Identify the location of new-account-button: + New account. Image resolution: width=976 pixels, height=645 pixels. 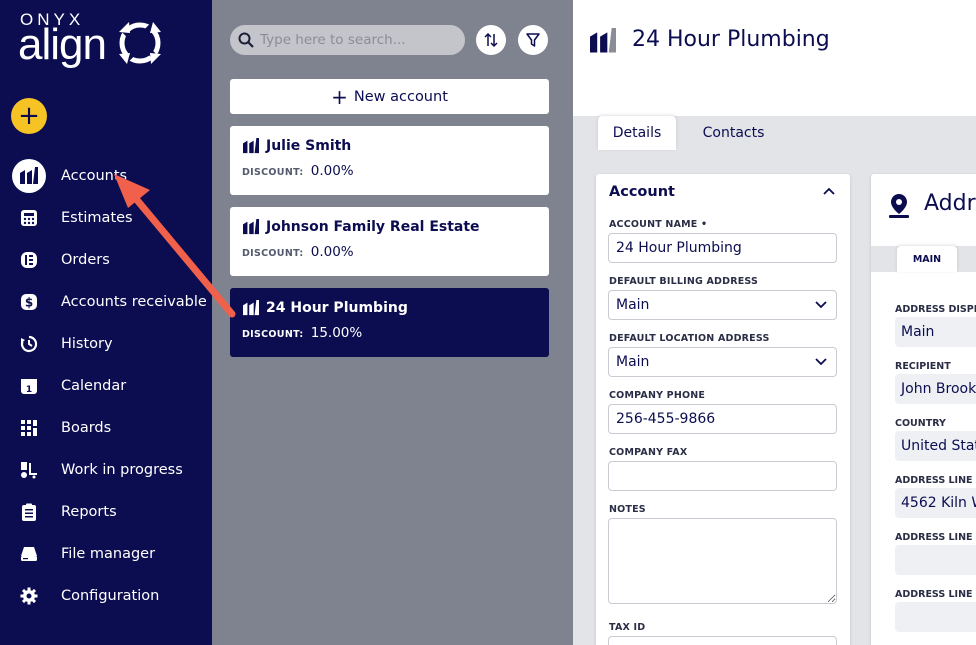
(389, 96).